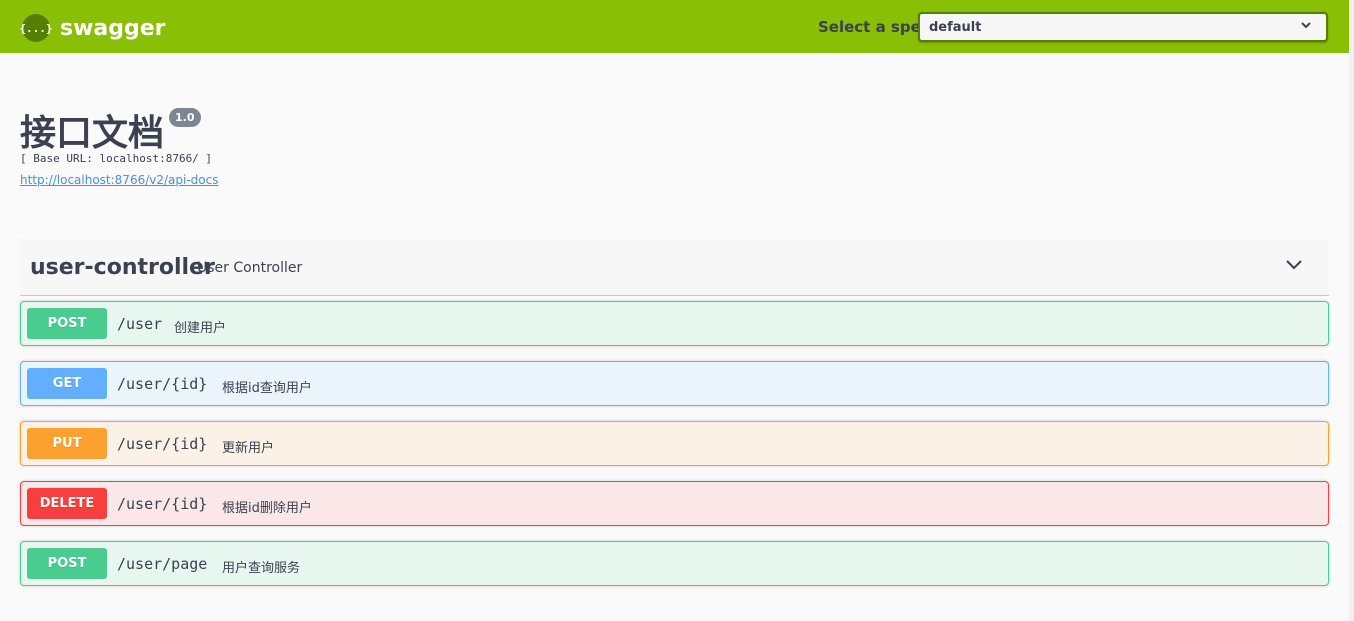 The image size is (1354, 621). Describe the element at coordinates (140, 324) in the screenshot. I see `operation-path: /user` at that location.